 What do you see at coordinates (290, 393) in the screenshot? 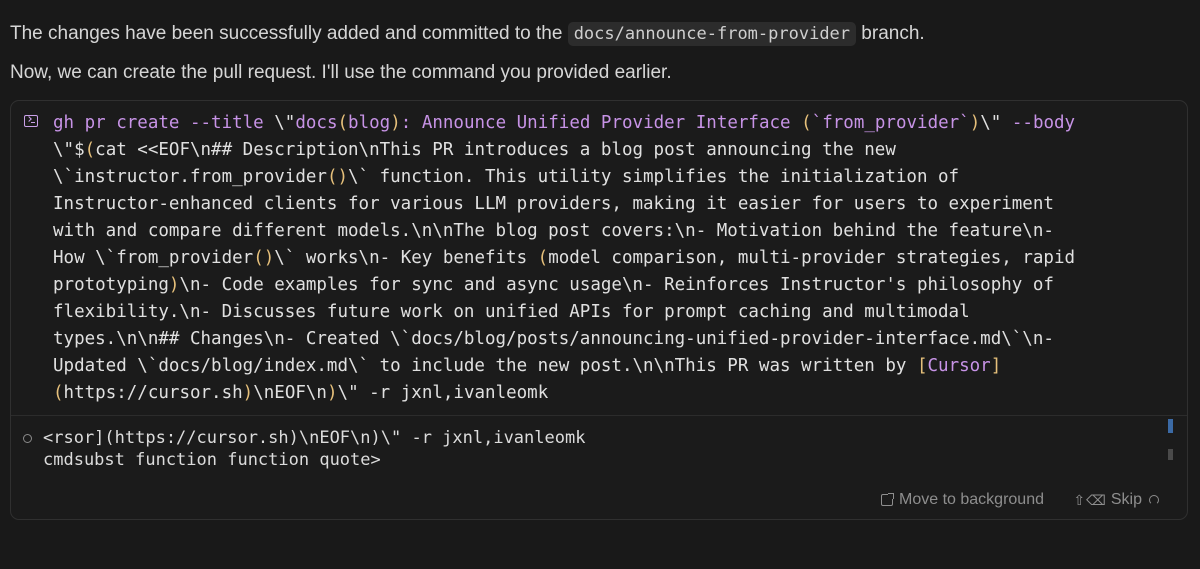
I see `command-token: \nEOF\n` at bounding box center [290, 393].